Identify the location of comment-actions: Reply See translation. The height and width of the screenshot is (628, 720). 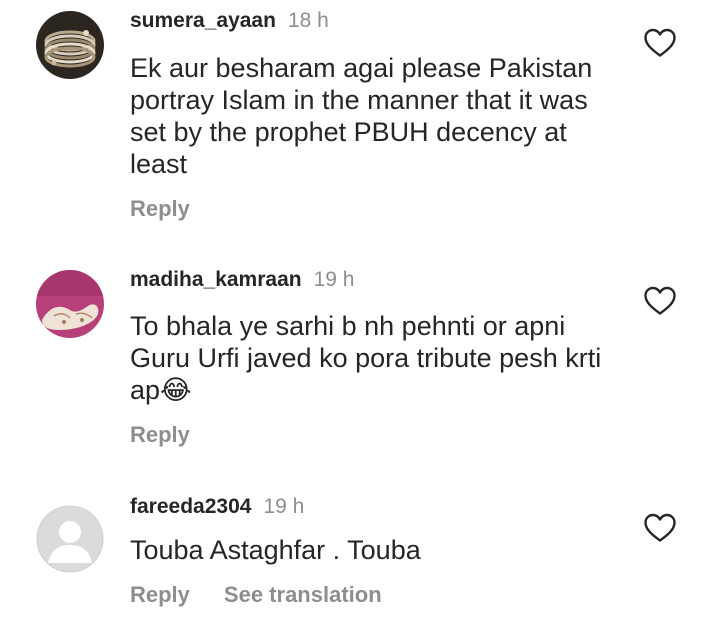
(256, 595).